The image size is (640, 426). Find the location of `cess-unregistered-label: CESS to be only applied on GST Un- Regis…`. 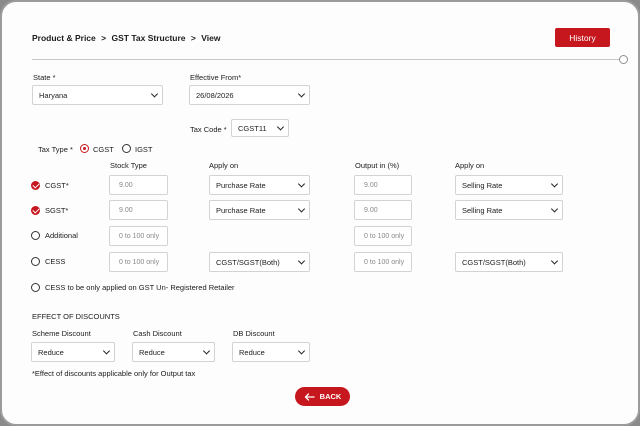

cess-unregistered-label: CESS to be only applied on GST Un- Regis… is located at coordinates (140, 287).